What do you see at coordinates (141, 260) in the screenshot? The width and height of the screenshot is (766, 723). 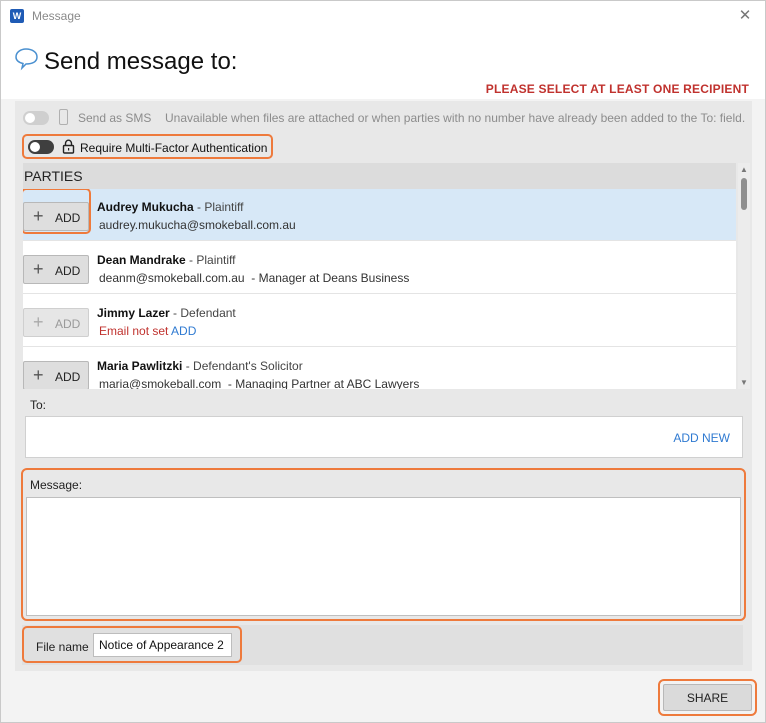 I see `party-name-text: Dean Mandrake` at bounding box center [141, 260].